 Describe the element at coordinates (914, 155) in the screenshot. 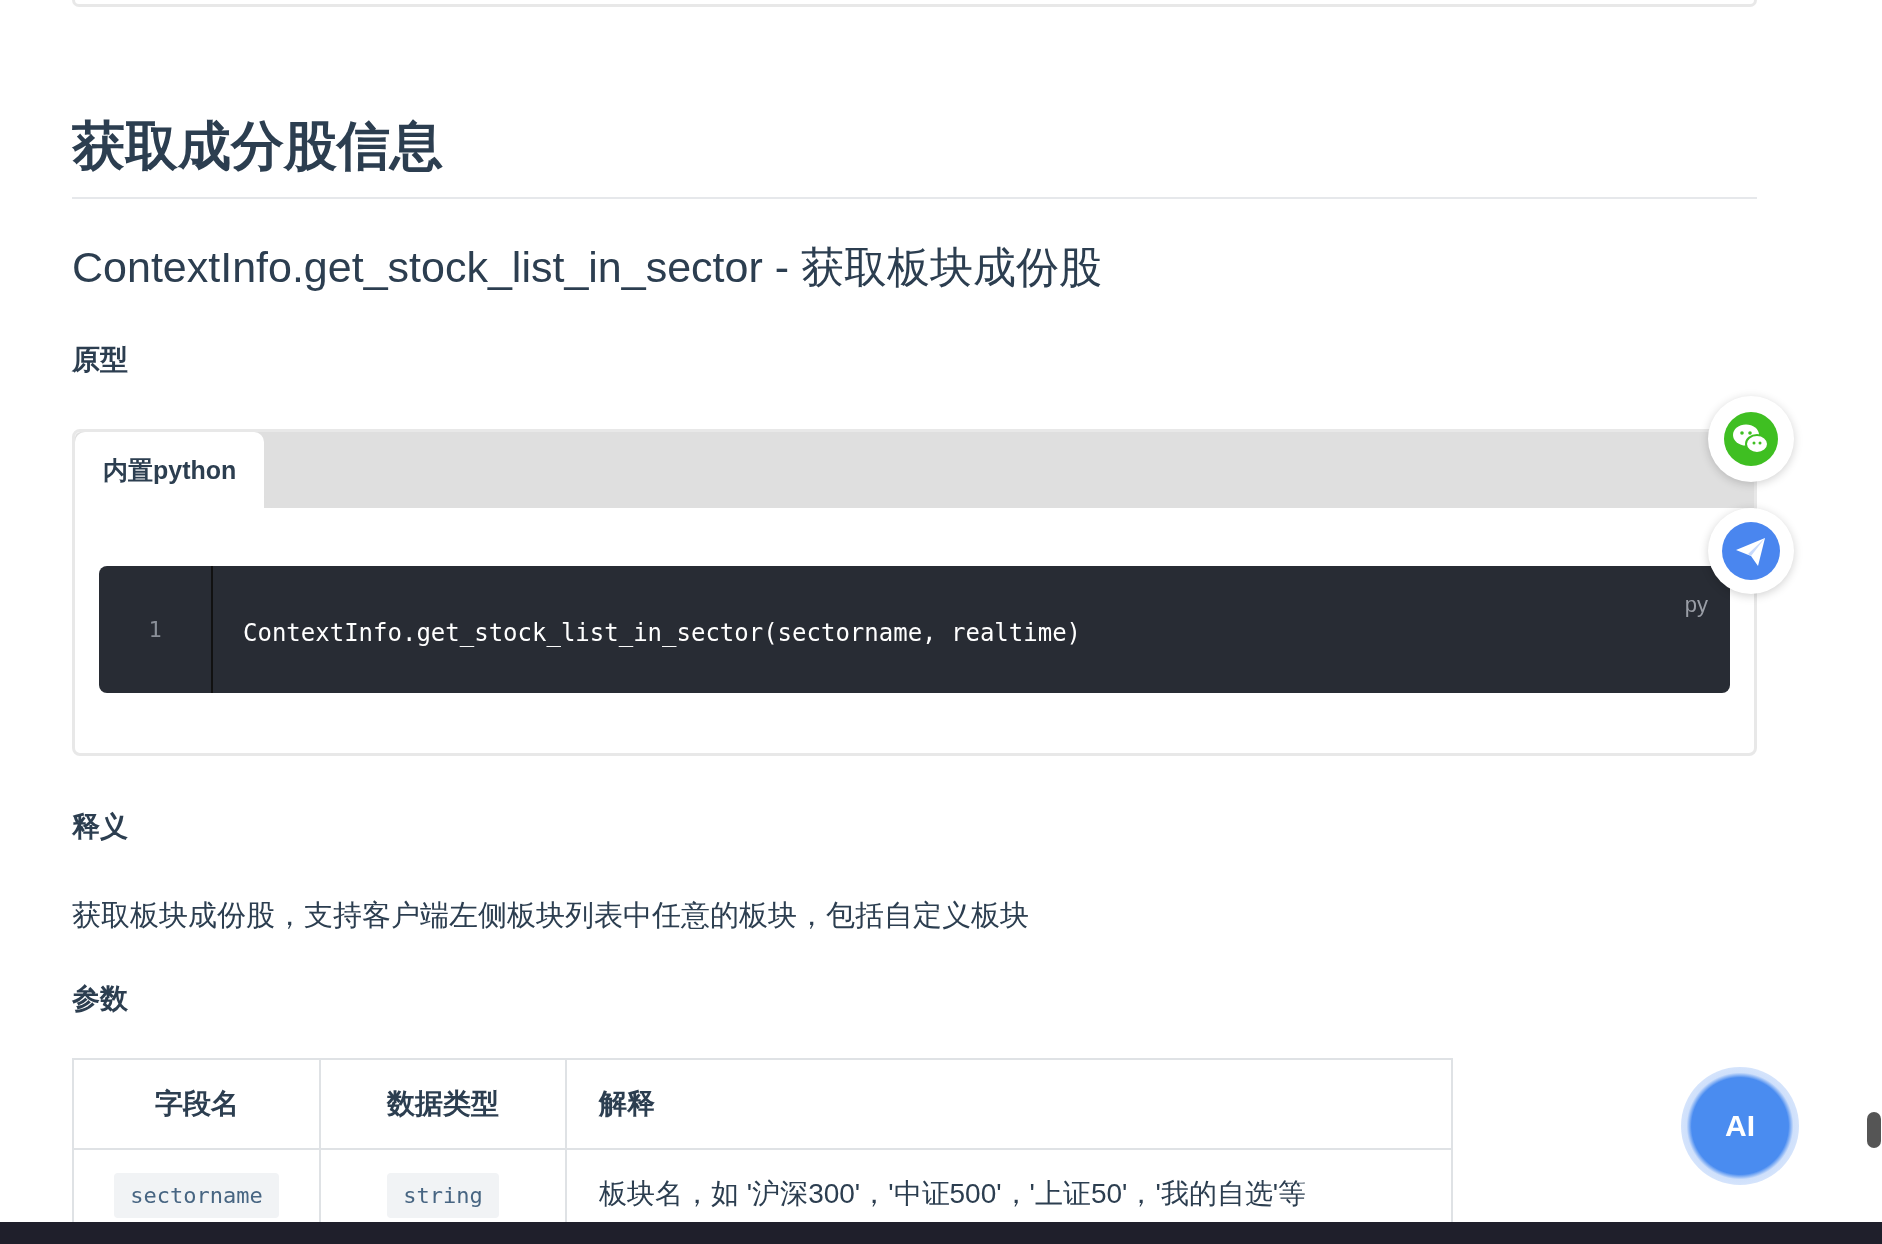

I see `page-title: 获取成分股信息` at that location.